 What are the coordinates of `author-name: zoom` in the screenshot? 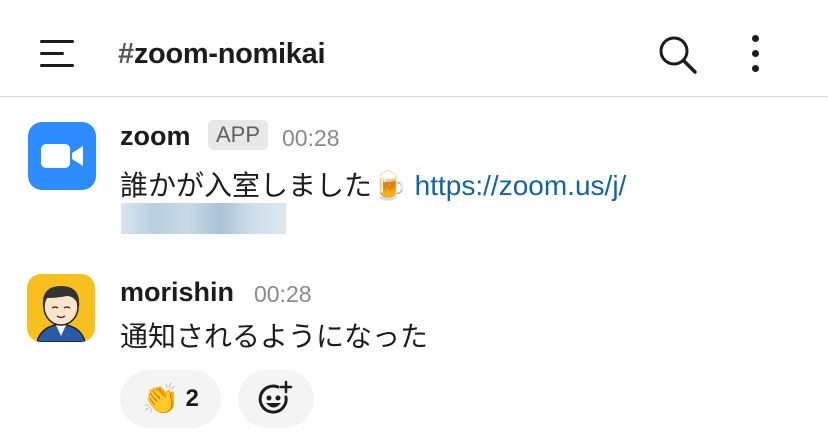 It's located at (155, 136).